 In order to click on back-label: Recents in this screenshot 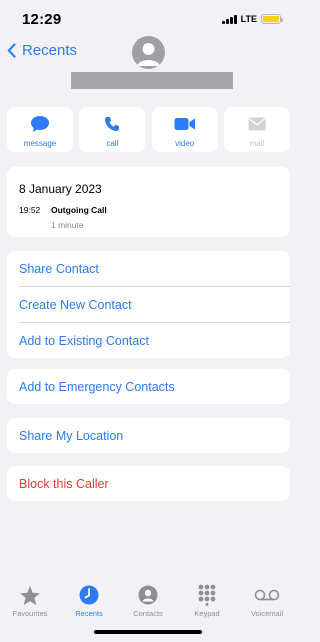, I will do `click(50, 50)`.